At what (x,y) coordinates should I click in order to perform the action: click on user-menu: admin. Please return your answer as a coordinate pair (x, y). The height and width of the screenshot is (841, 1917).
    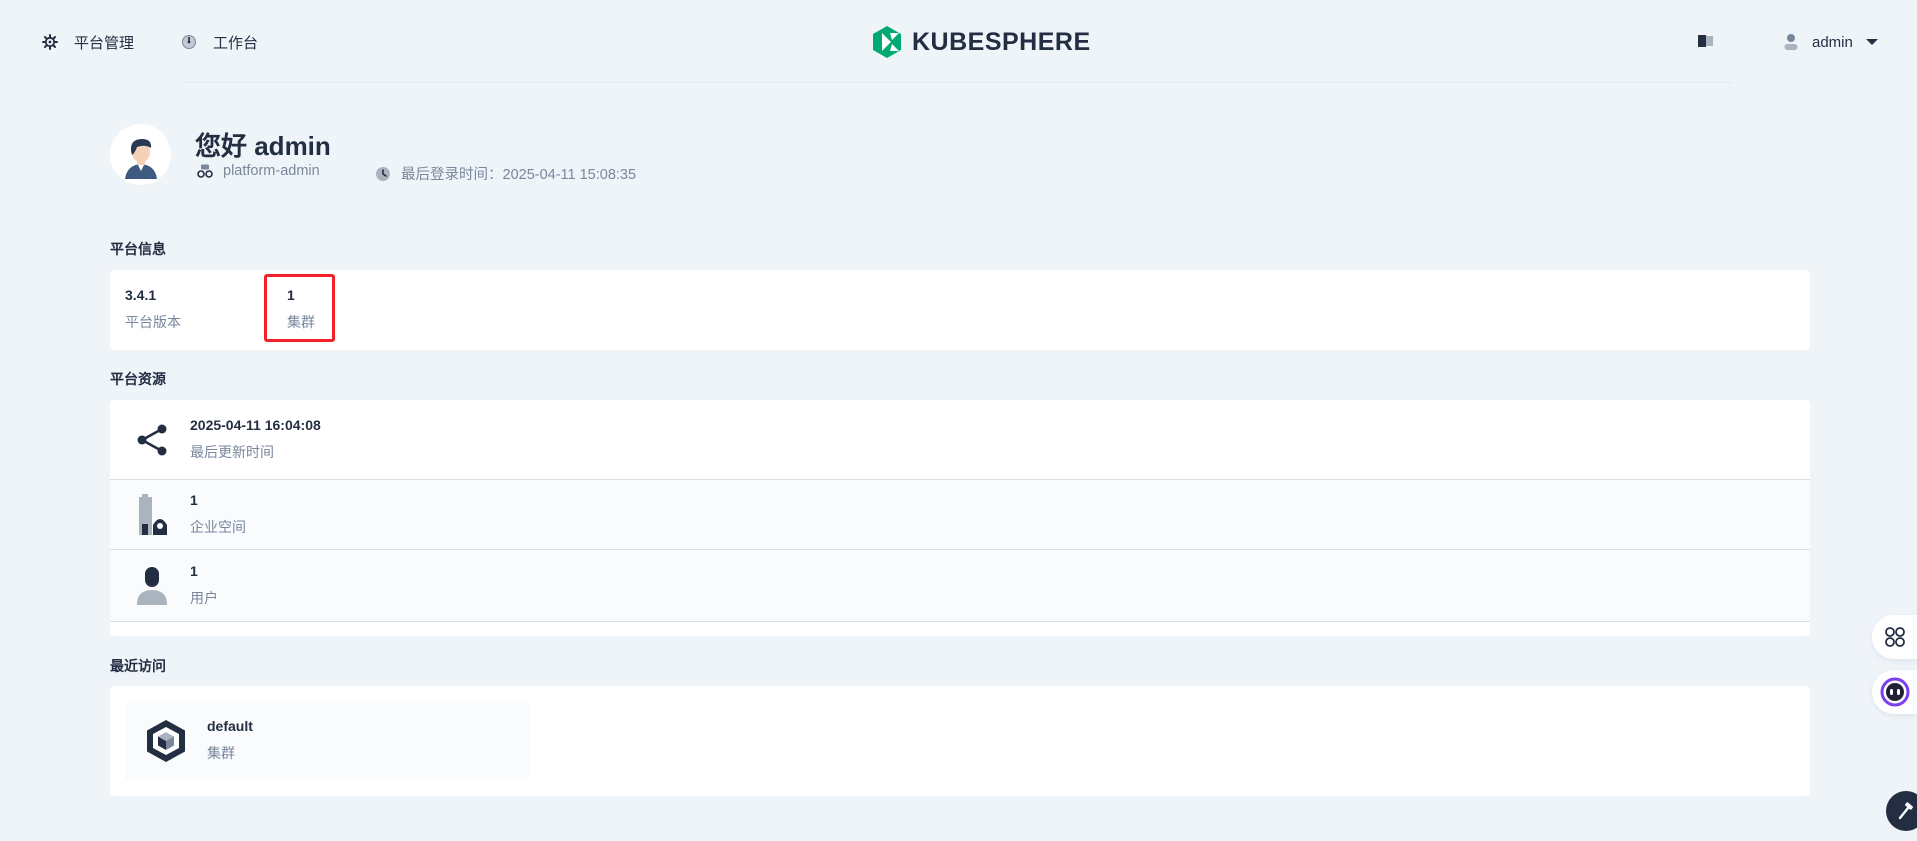
    Looking at the image, I should click on (1831, 42).